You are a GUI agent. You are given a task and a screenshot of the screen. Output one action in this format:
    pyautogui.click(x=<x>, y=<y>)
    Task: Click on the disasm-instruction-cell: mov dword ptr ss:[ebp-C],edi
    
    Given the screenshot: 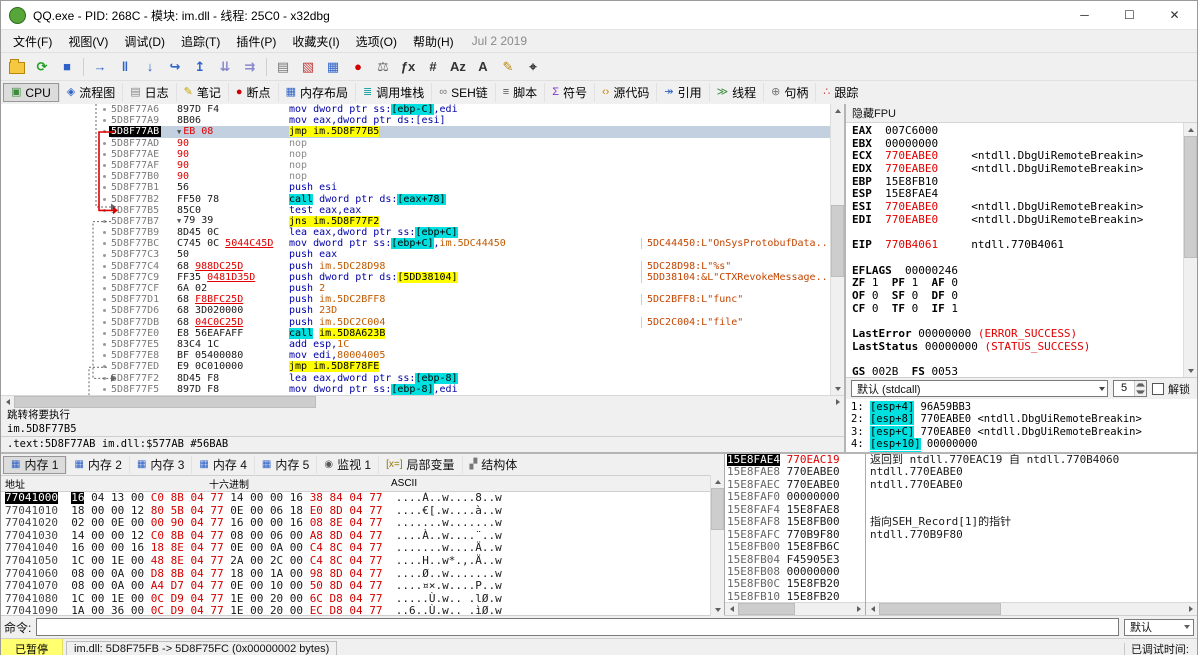 What is the action you would take?
    pyautogui.click(x=465, y=109)
    